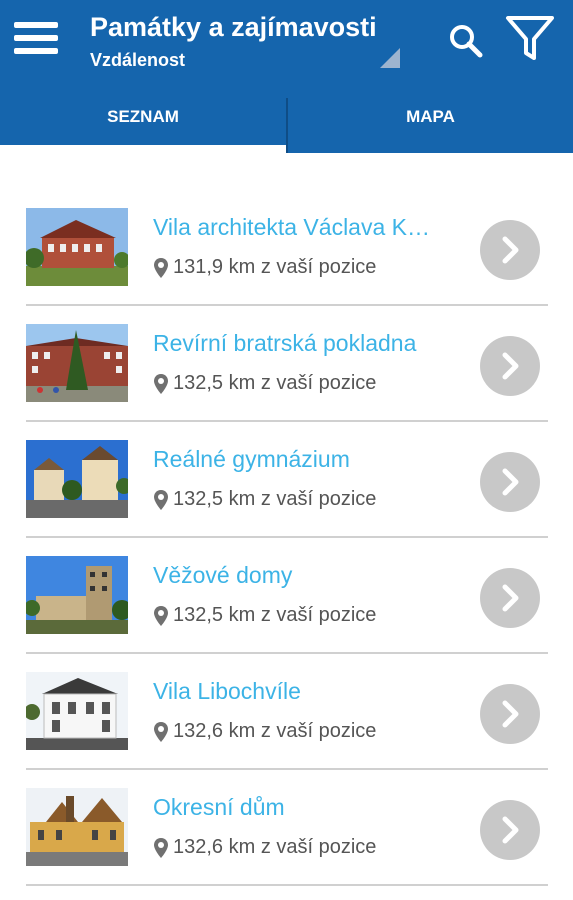  Describe the element at coordinates (251, 459) in the screenshot. I see `place-title: Reálné gymnázium` at that location.